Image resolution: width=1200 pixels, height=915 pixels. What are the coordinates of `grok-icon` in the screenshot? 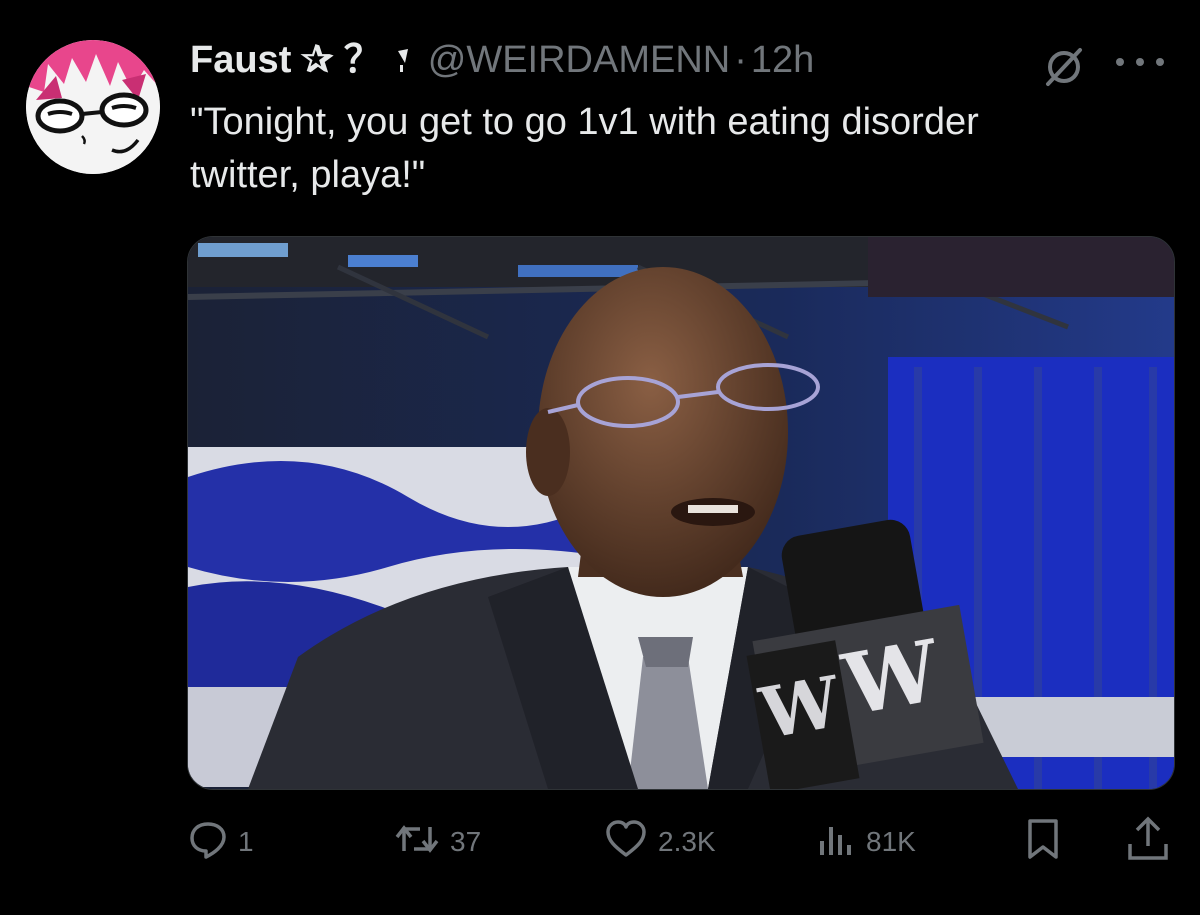 It's located at (1064, 68).